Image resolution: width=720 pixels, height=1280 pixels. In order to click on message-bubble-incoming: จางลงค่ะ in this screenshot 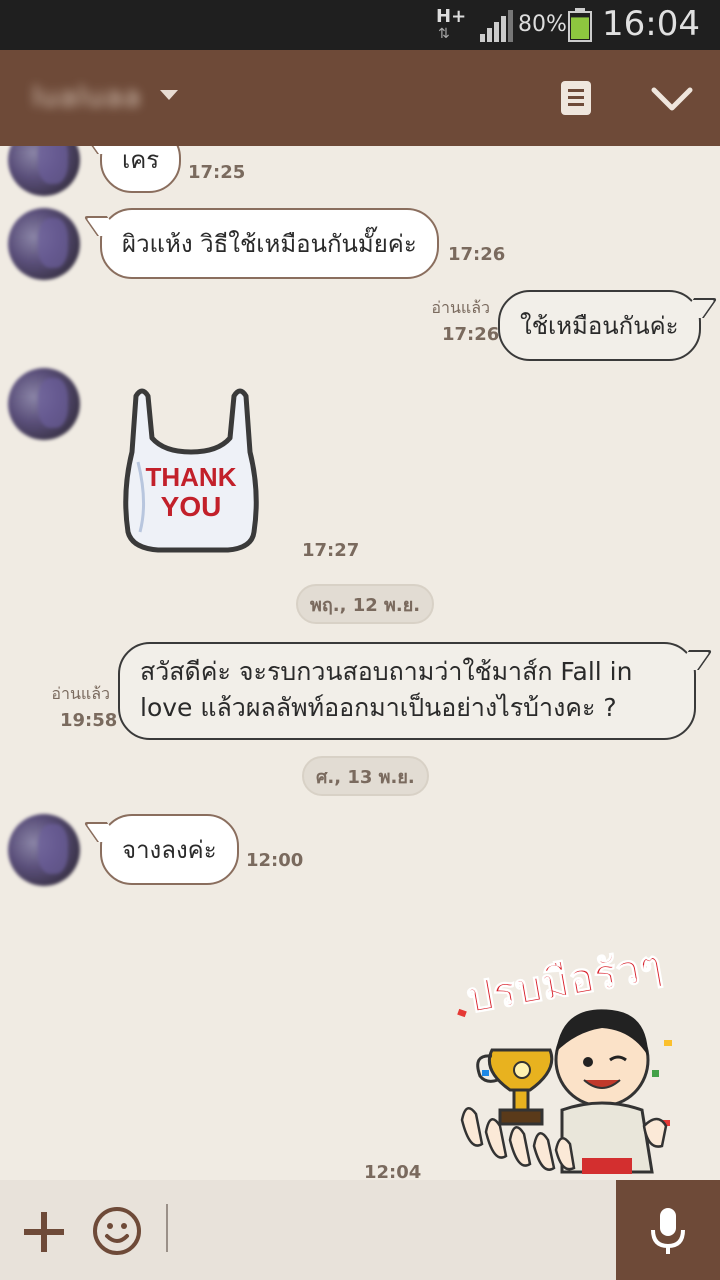, I will do `click(169, 849)`.